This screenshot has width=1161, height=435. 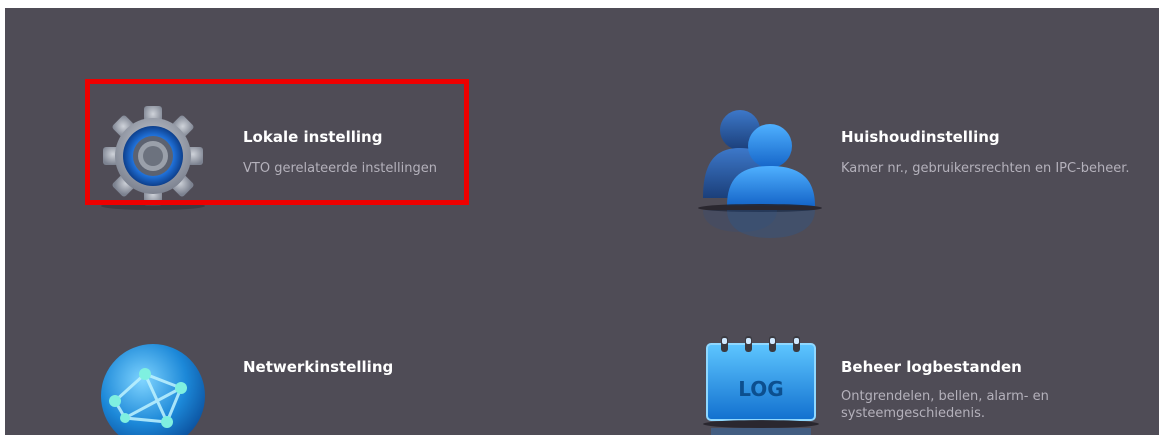 I want to click on gear-icon, so click(x=157, y=163).